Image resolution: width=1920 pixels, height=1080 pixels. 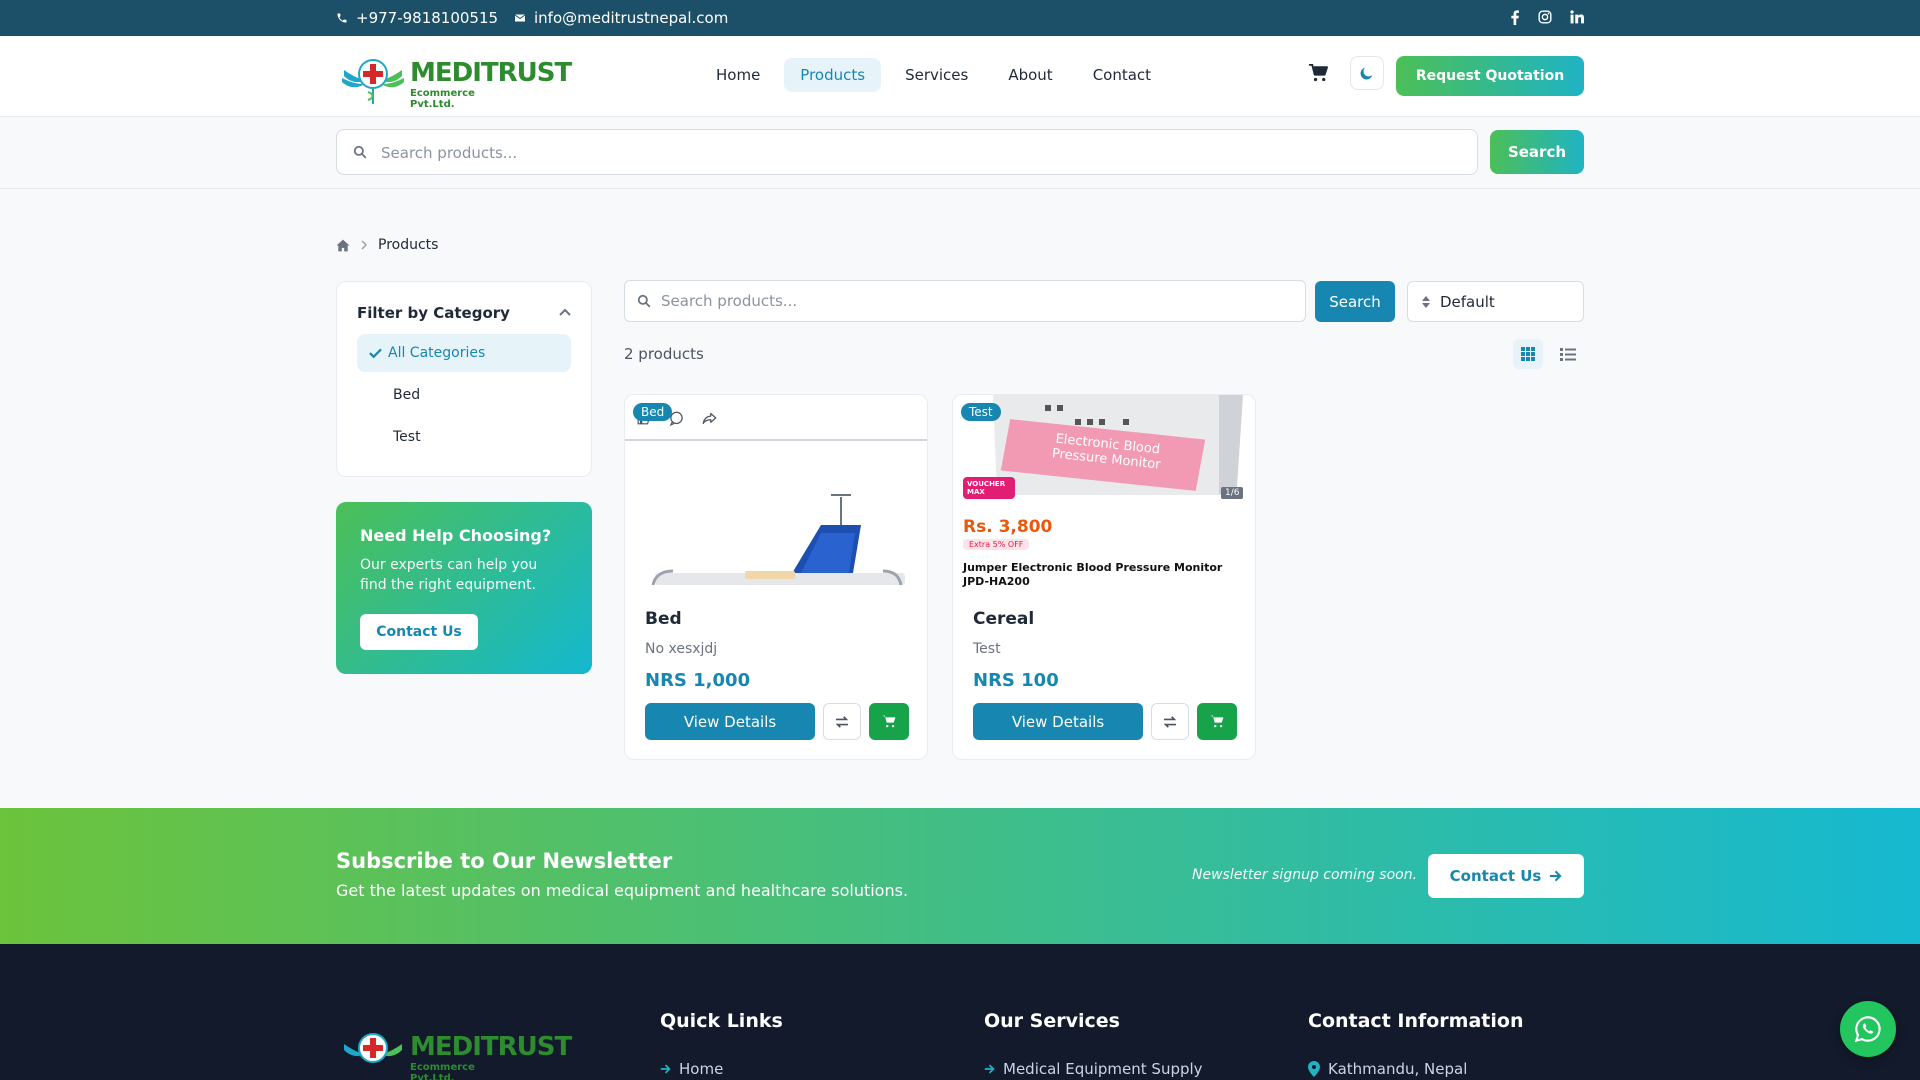 I want to click on footer-address: Kathmandu, Nepal, so click(x=1387, y=1069).